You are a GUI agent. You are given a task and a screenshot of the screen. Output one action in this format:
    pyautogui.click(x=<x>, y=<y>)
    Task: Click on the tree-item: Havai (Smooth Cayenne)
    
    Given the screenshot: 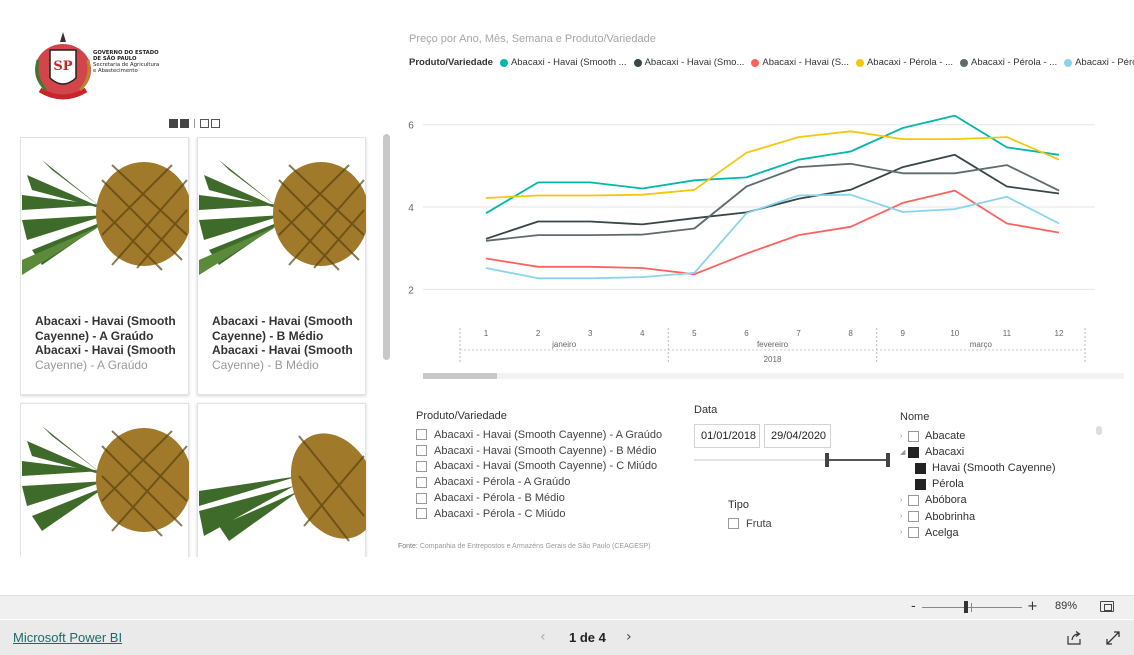 What is the action you would take?
    pyautogui.click(x=978, y=468)
    